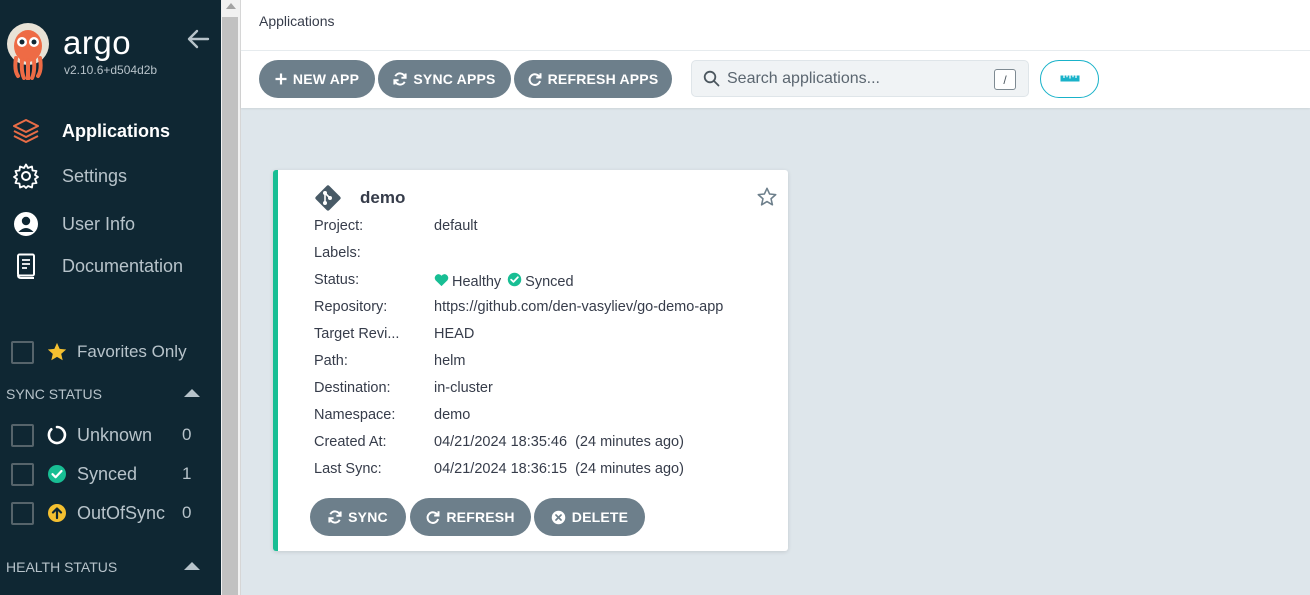  I want to click on field-value: 04/21/2024 18:35:46 (24 minutes ago), so click(559, 442).